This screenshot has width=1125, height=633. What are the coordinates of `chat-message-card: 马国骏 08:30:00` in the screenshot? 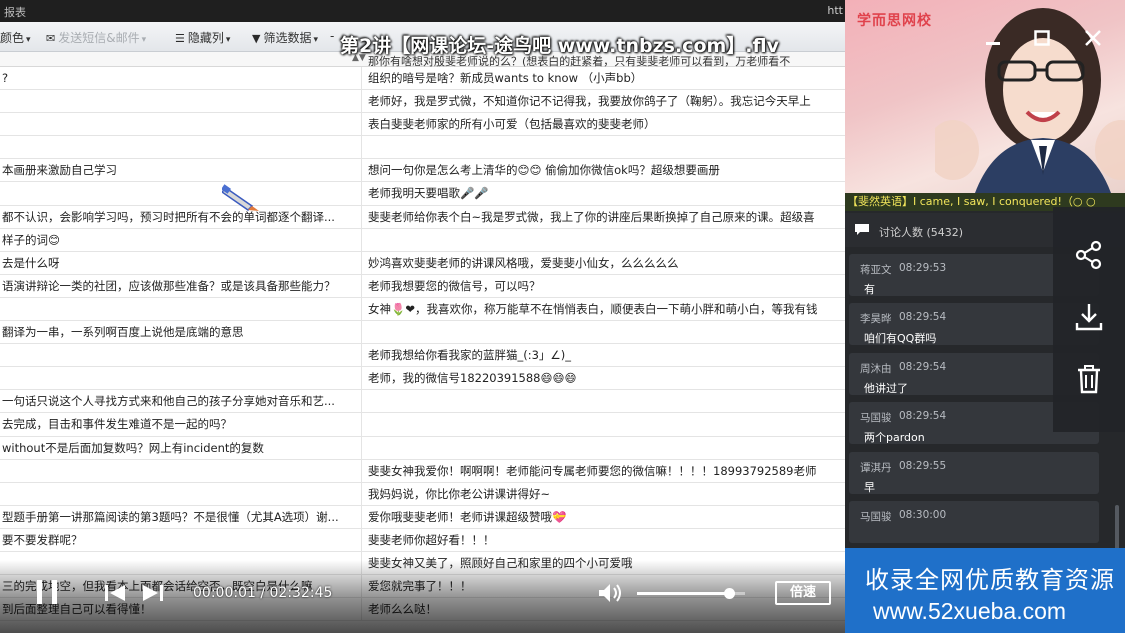 It's located at (974, 521).